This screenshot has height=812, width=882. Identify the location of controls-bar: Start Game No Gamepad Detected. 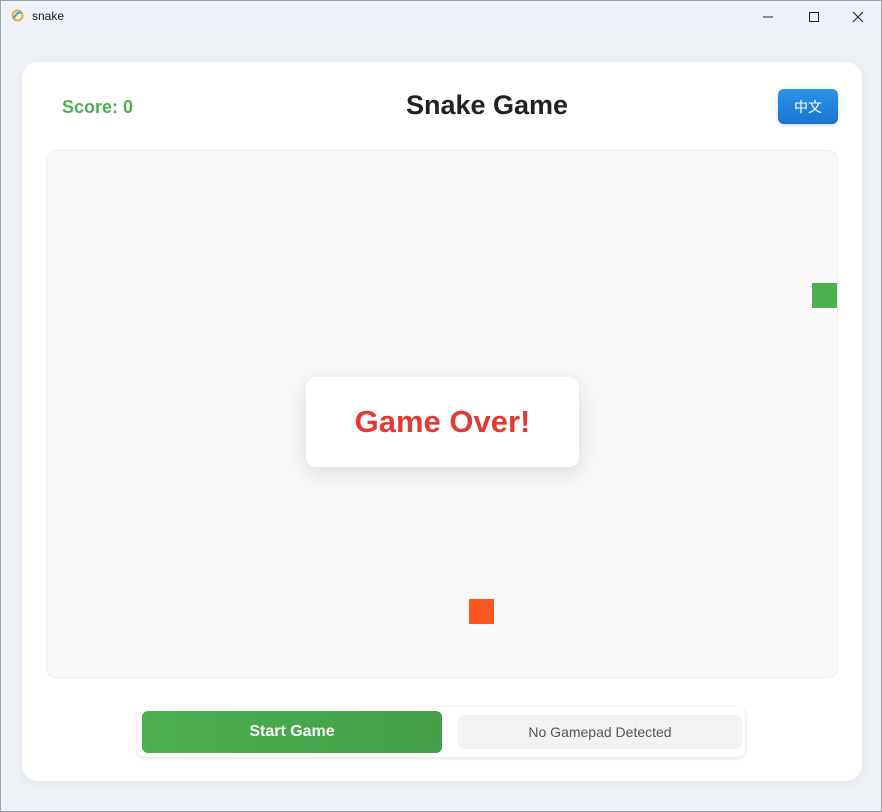
(441, 732).